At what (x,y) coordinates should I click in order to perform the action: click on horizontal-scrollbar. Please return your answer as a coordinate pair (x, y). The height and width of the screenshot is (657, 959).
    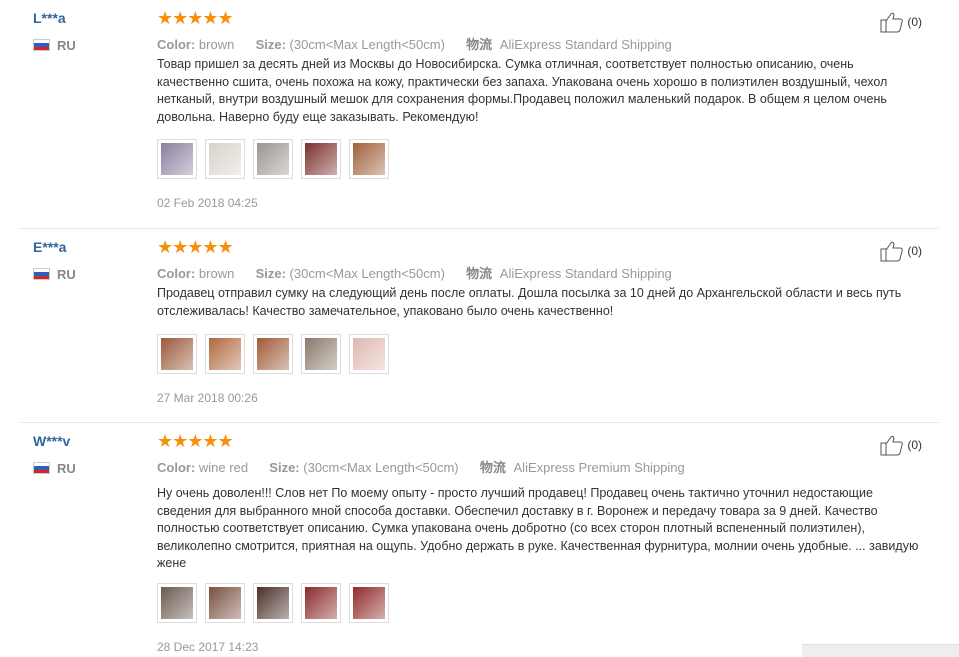
    Looking at the image, I should click on (880, 650).